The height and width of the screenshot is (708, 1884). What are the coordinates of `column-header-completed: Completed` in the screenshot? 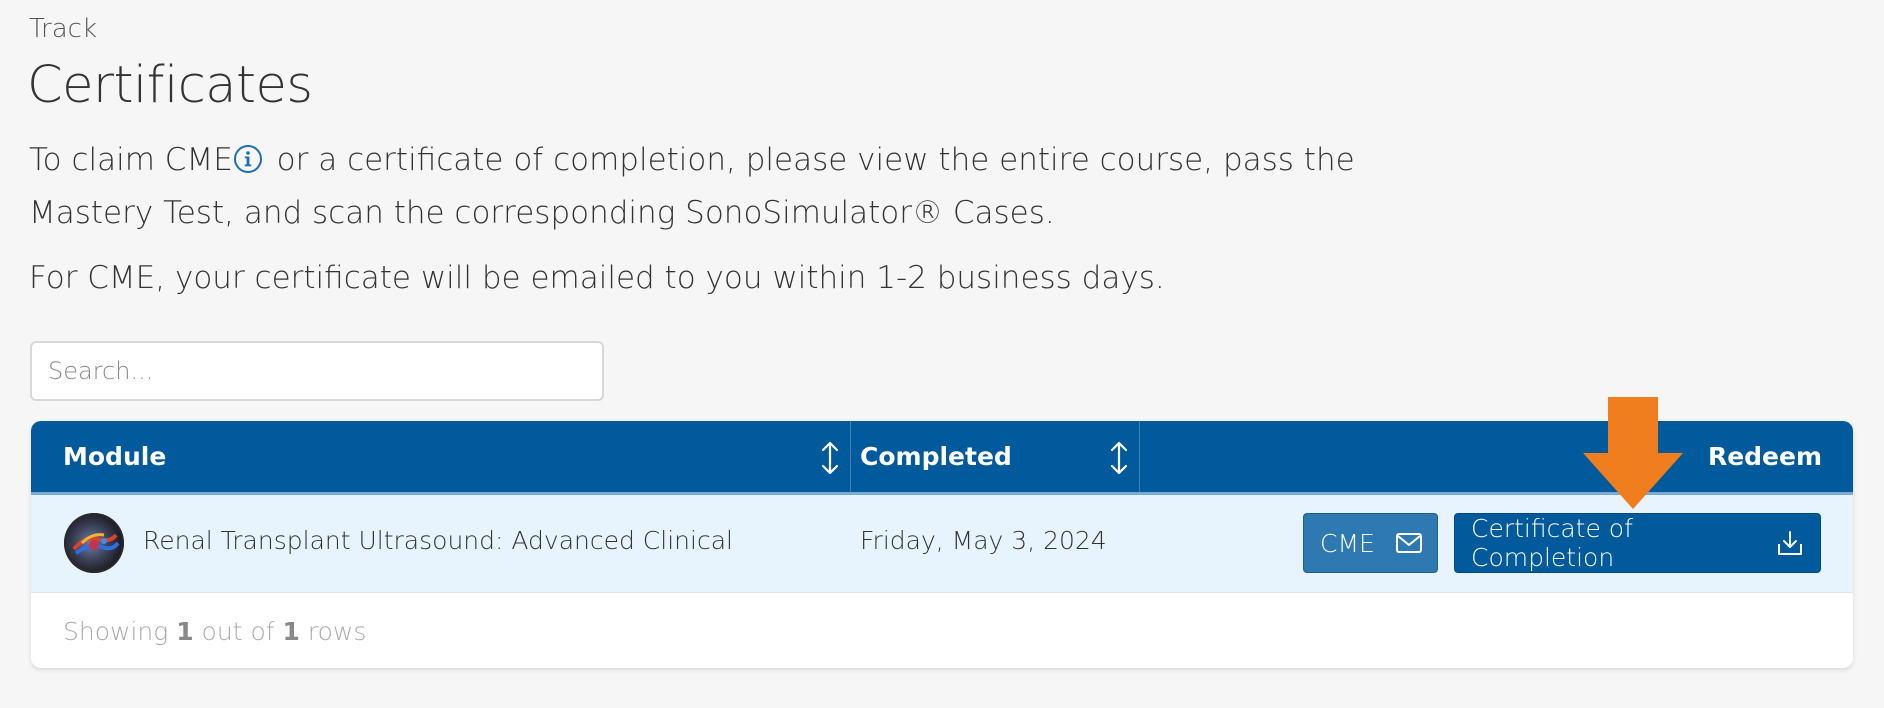 It's located at (995, 456).